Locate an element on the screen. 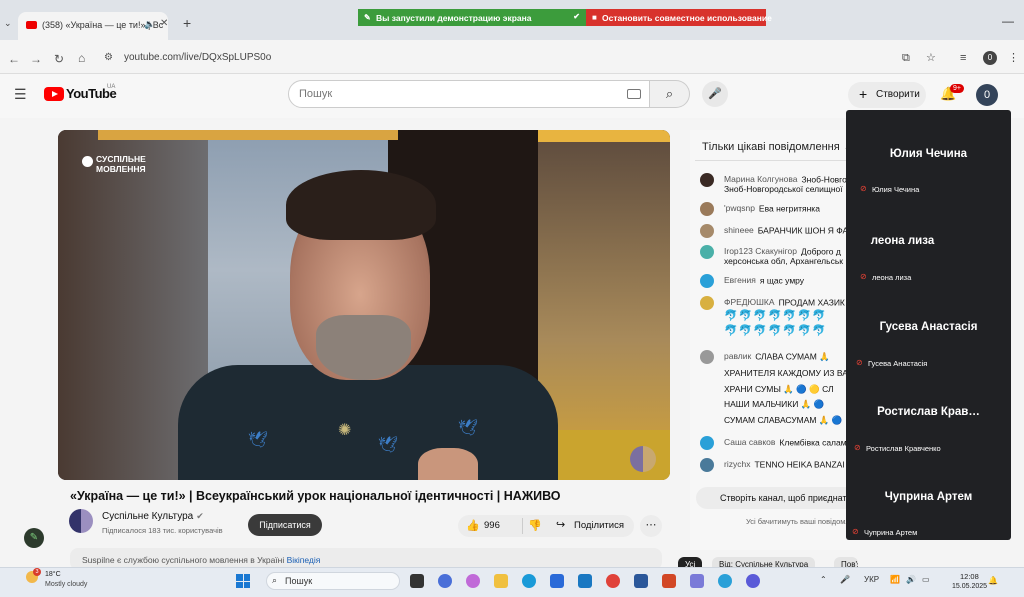 The width and height of the screenshot is (1024, 597). wifi-icon: 📶 is located at coordinates (895, 579).